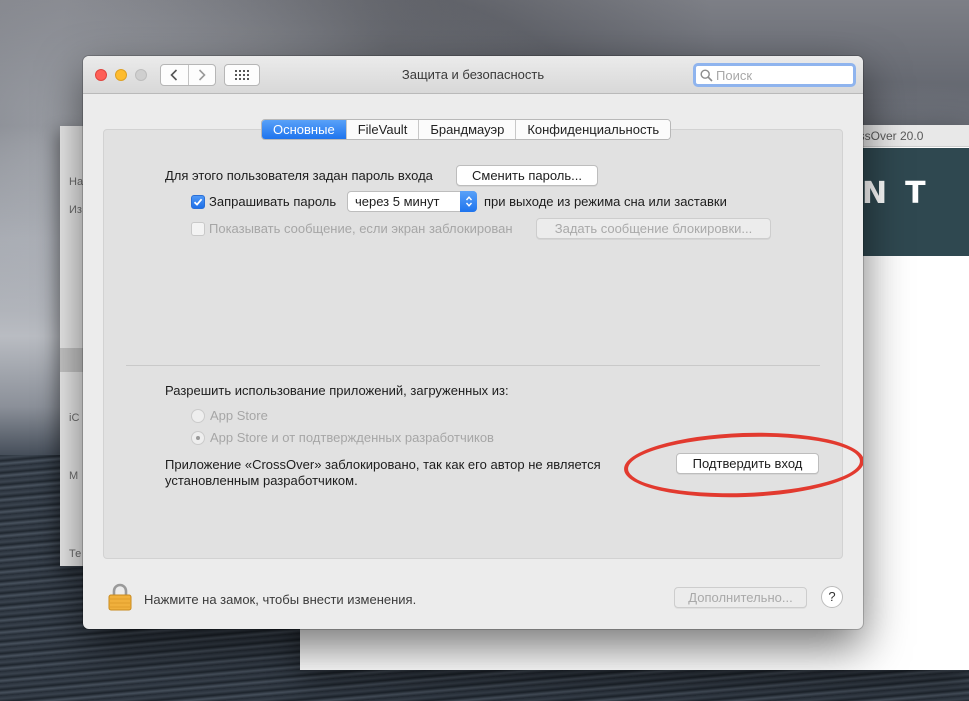  Describe the element at coordinates (239, 415) in the screenshot. I see `radio-app-store-label: App Store` at that location.